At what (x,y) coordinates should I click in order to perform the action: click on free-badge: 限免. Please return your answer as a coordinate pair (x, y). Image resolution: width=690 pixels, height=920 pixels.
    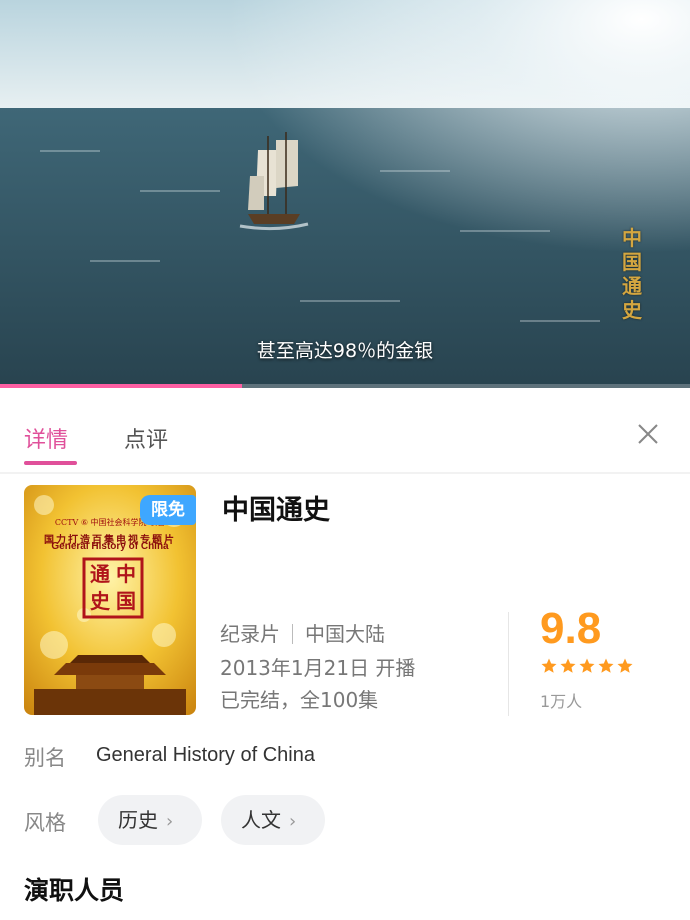
    Looking at the image, I should click on (168, 510).